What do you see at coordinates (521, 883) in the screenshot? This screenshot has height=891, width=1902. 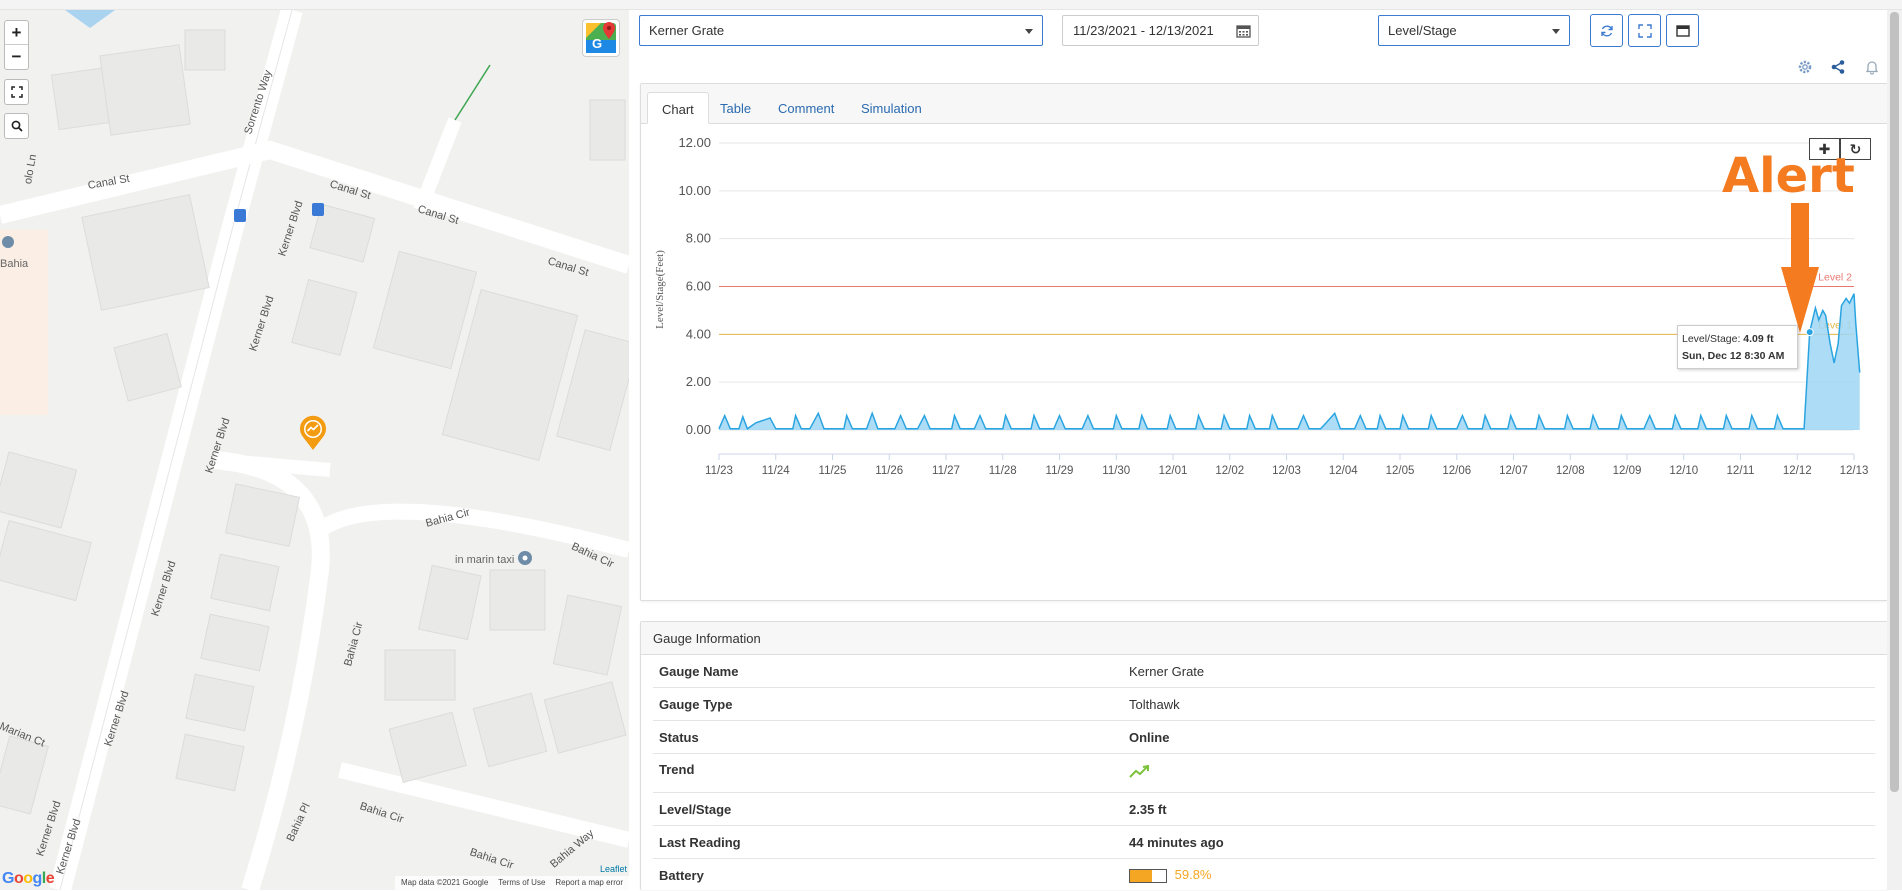 I see `terms-link: Terms of Use` at bounding box center [521, 883].